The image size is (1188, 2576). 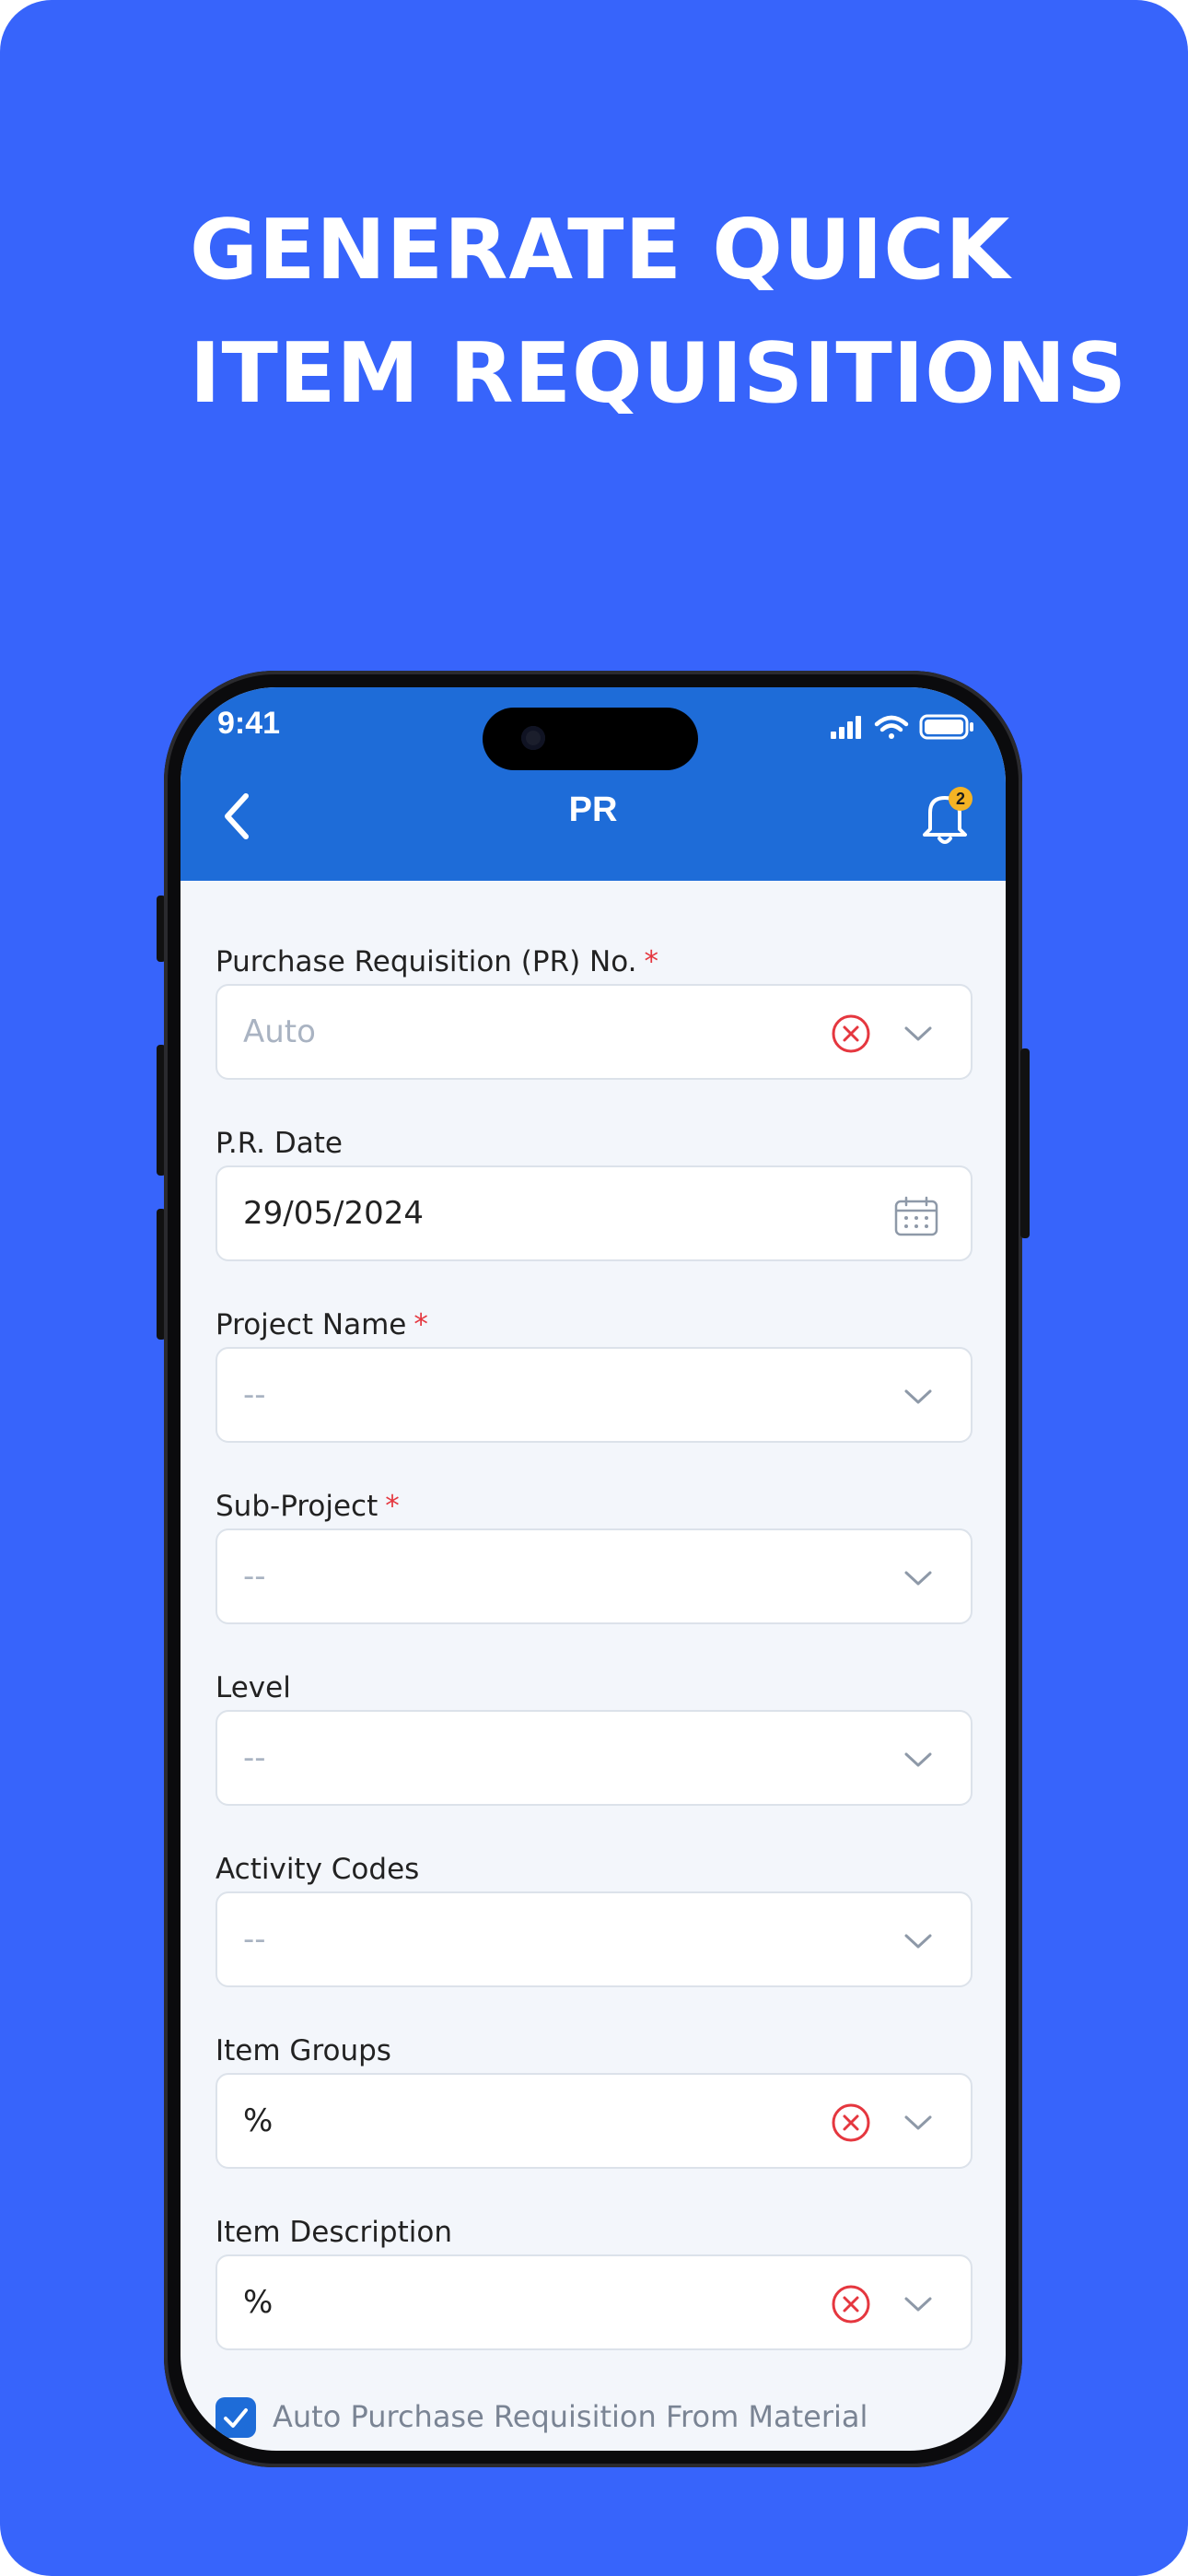 I want to click on auto-pr-checkbox-row: Auto Purchase Requisition From Material, so click(x=594, y=2421).